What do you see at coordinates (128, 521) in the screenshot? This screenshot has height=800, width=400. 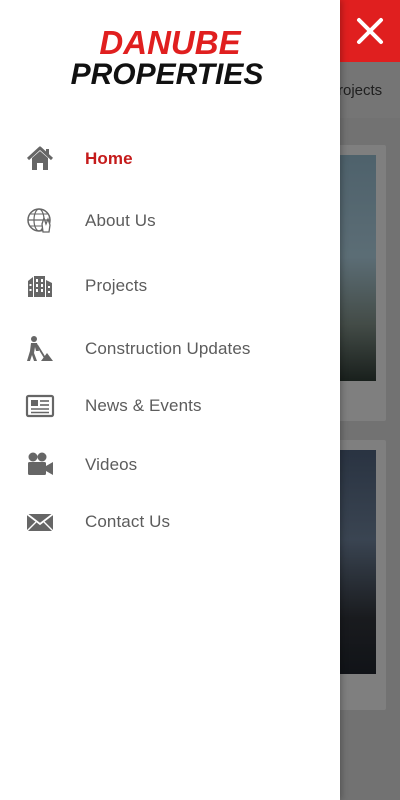 I see `menu-item-label: Contact Us` at bounding box center [128, 521].